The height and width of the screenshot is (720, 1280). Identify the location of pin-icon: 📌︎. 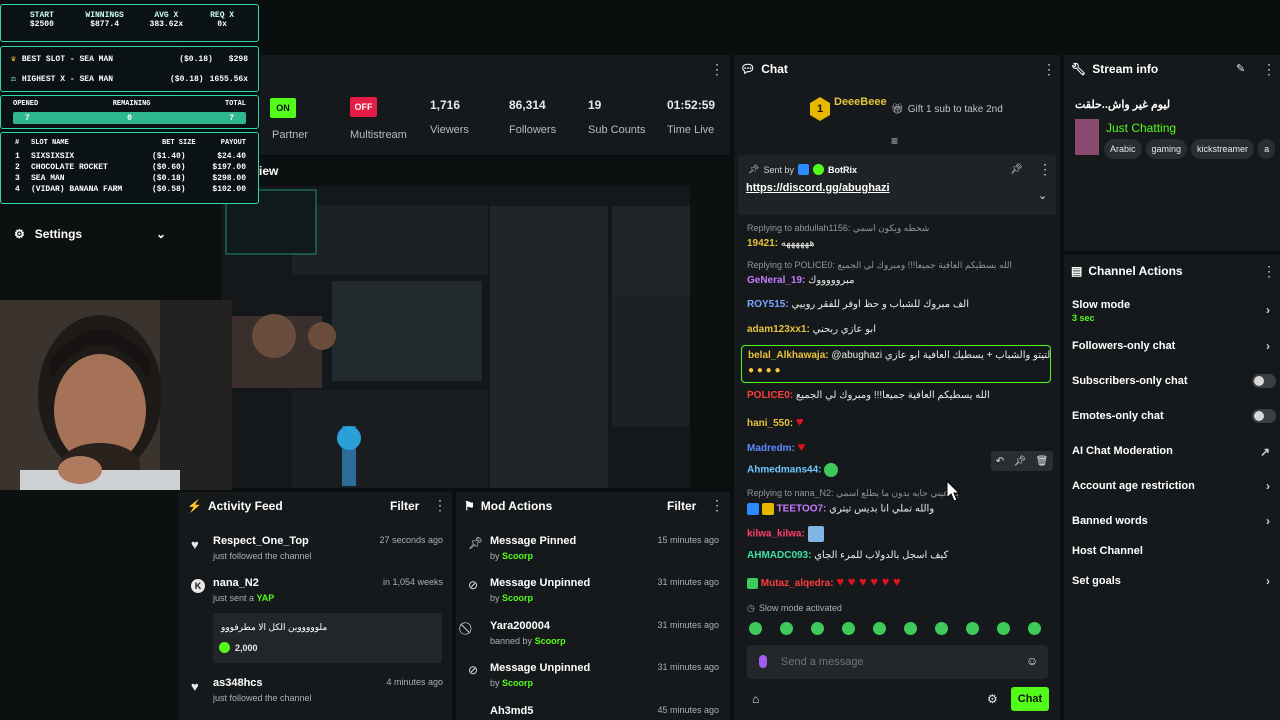
(1019, 461).